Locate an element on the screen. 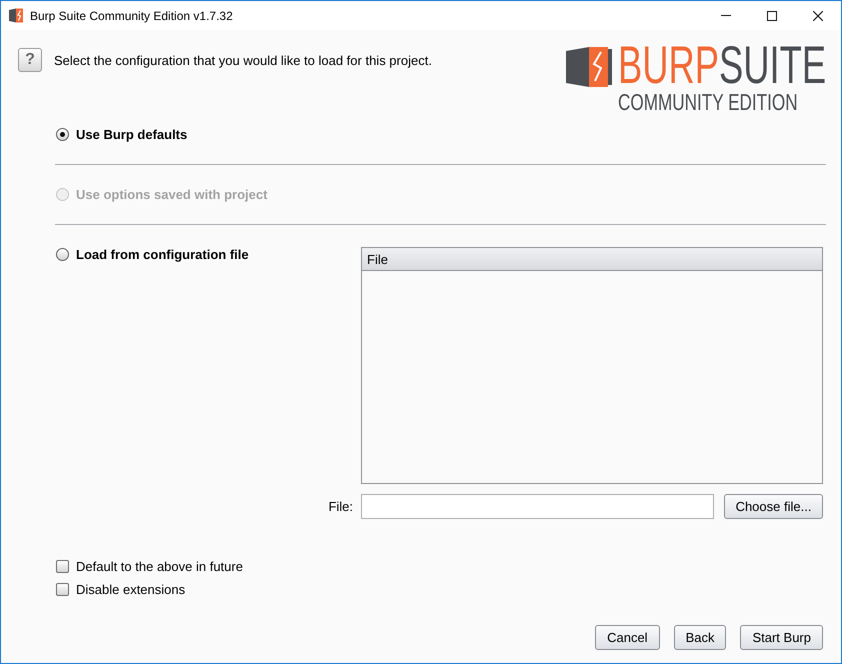  dialog-button: Back is located at coordinates (700, 637).